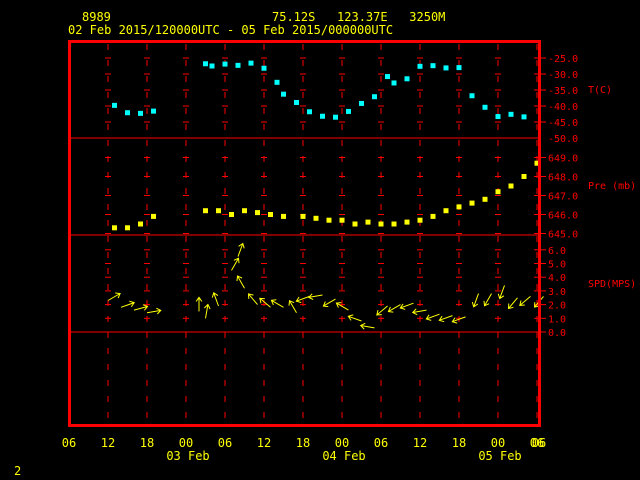  I want to click on pressure-tick-label: 646.0, so click(563, 216).